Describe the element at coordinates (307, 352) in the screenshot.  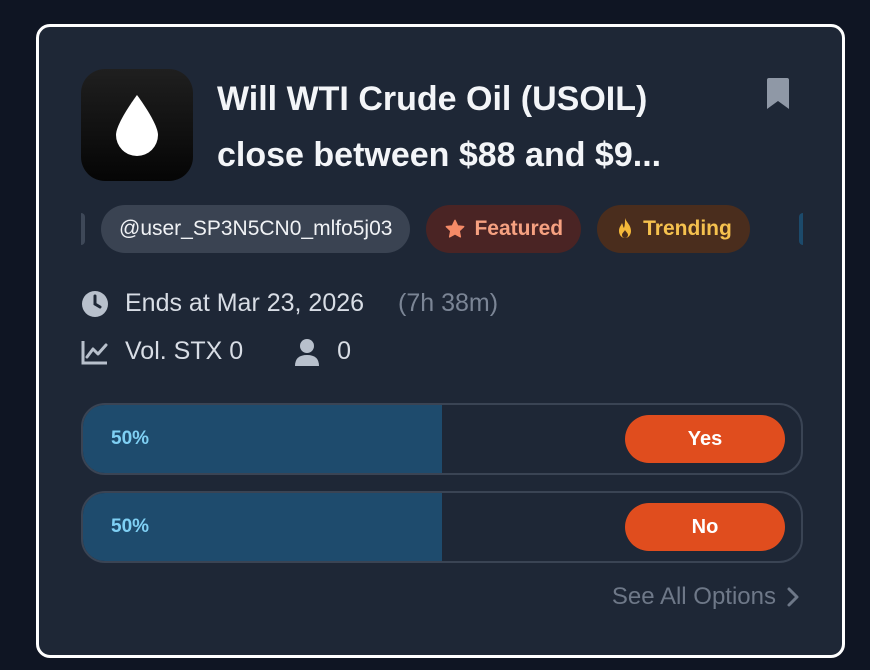
I see `user-icon` at that location.